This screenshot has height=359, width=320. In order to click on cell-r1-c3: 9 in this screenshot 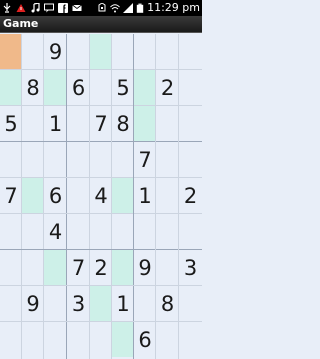, I will do `click(55, 51)`.